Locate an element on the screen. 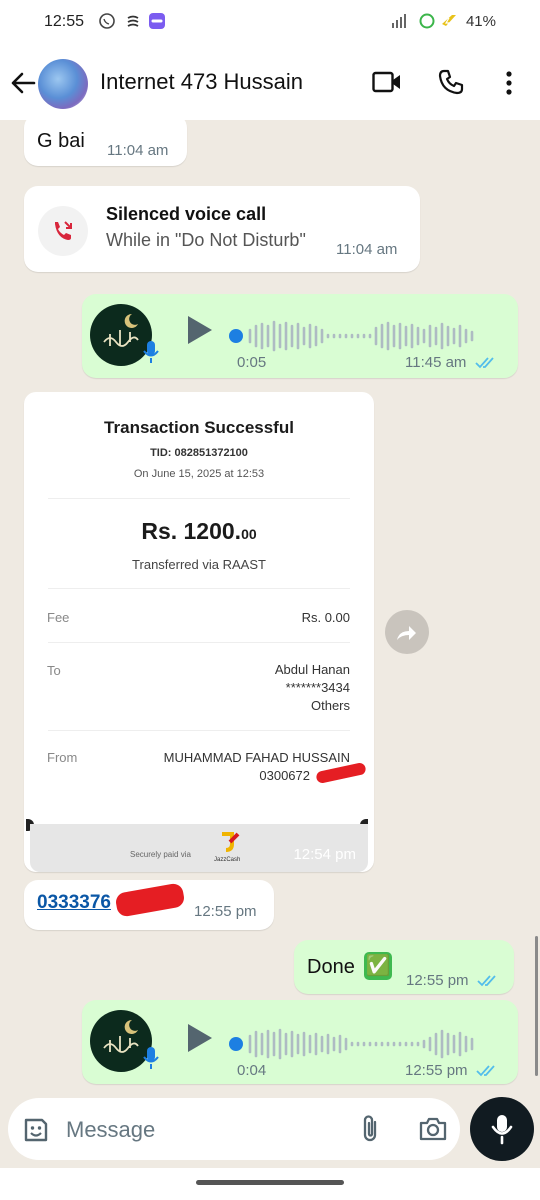  camera-icon is located at coordinates (433, 1129).